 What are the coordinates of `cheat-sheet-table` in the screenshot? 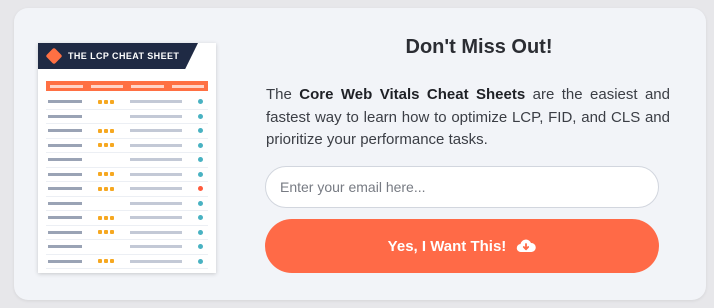 It's located at (127, 184).